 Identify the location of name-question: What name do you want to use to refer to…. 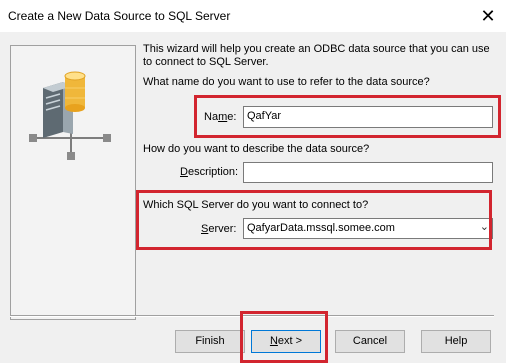
(286, 82).